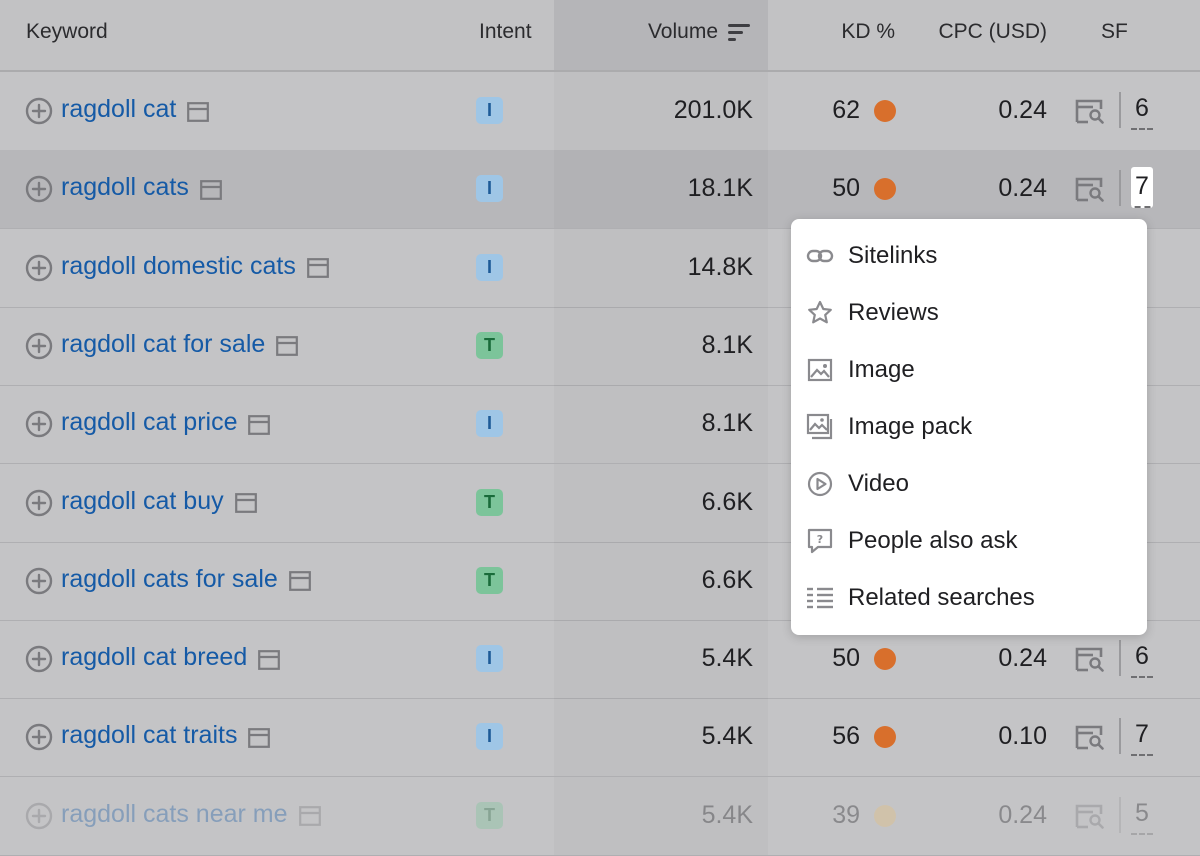  I want to click on cpc-value: 0.10, so click(1022, 736).